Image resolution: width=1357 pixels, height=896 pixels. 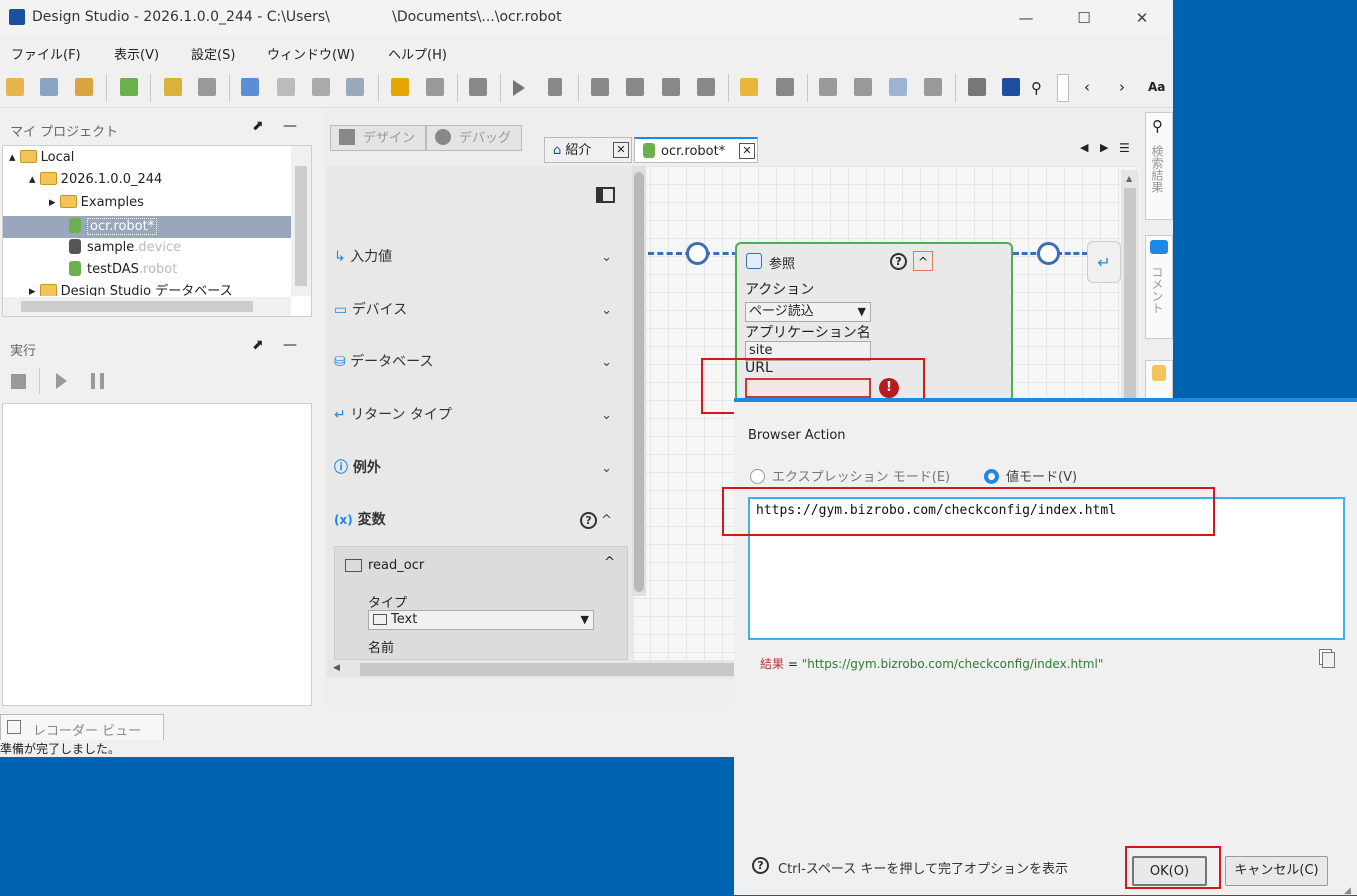 What do you see at coordinates (147, 227) in the screenshot?
I see `tree-item-ocr-robot: ocr.robot*` at bounding box center [147, 227].